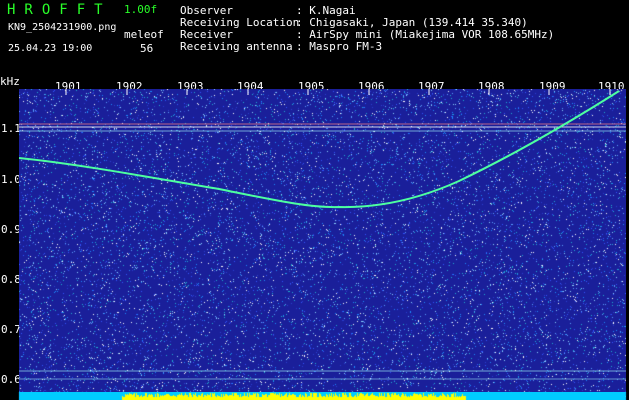  I want to click on y-tick-0.8: 0.8, so click(11, 279).